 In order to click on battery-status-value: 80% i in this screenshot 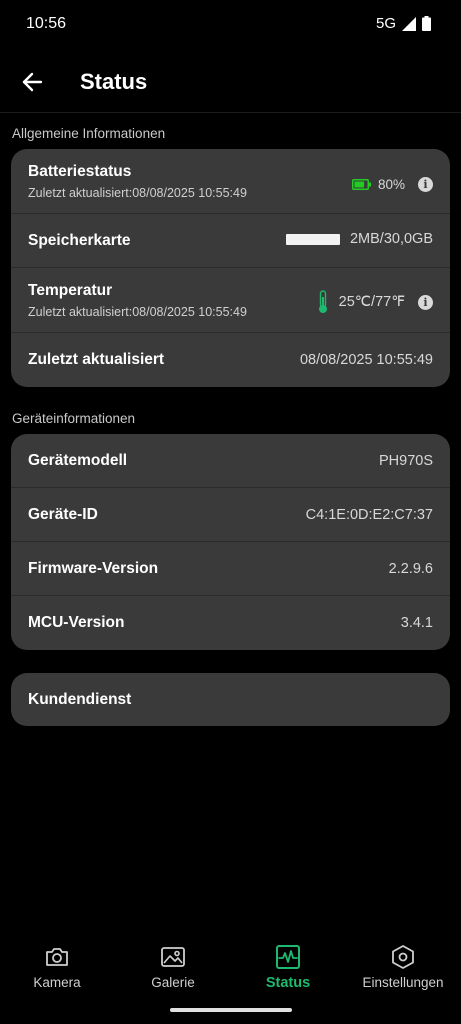, I will do `click(392, 184)`.